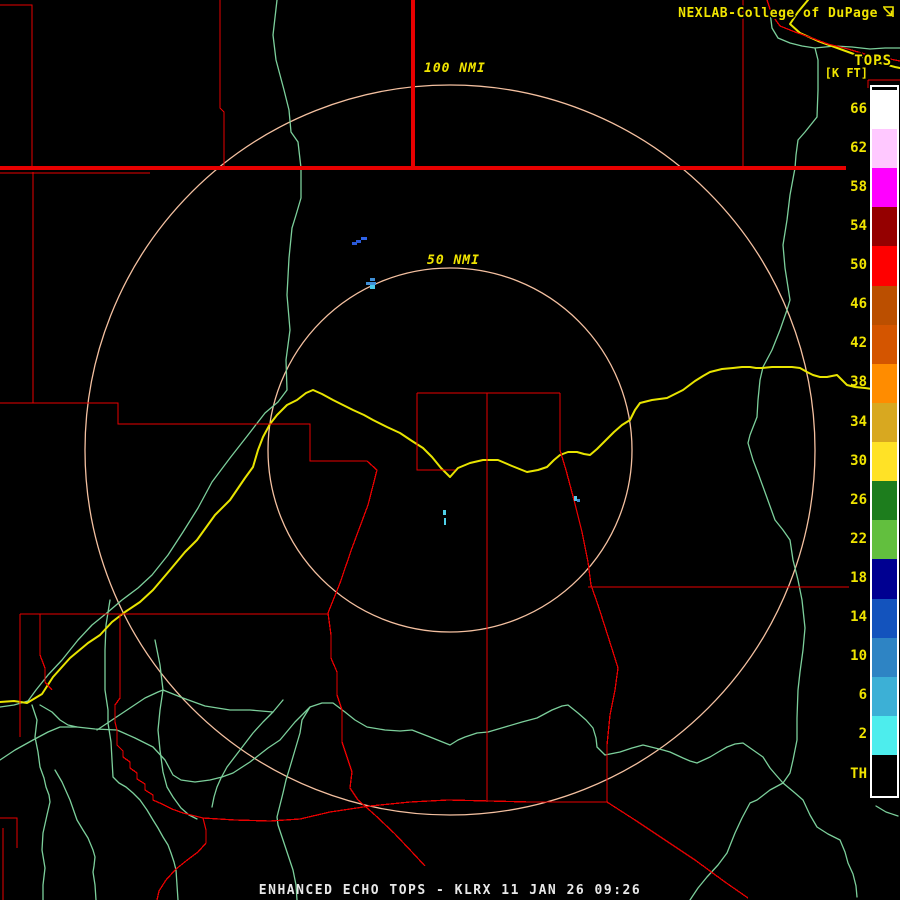  I want to click on scale-label-threshold: TH, so click(858, 774).